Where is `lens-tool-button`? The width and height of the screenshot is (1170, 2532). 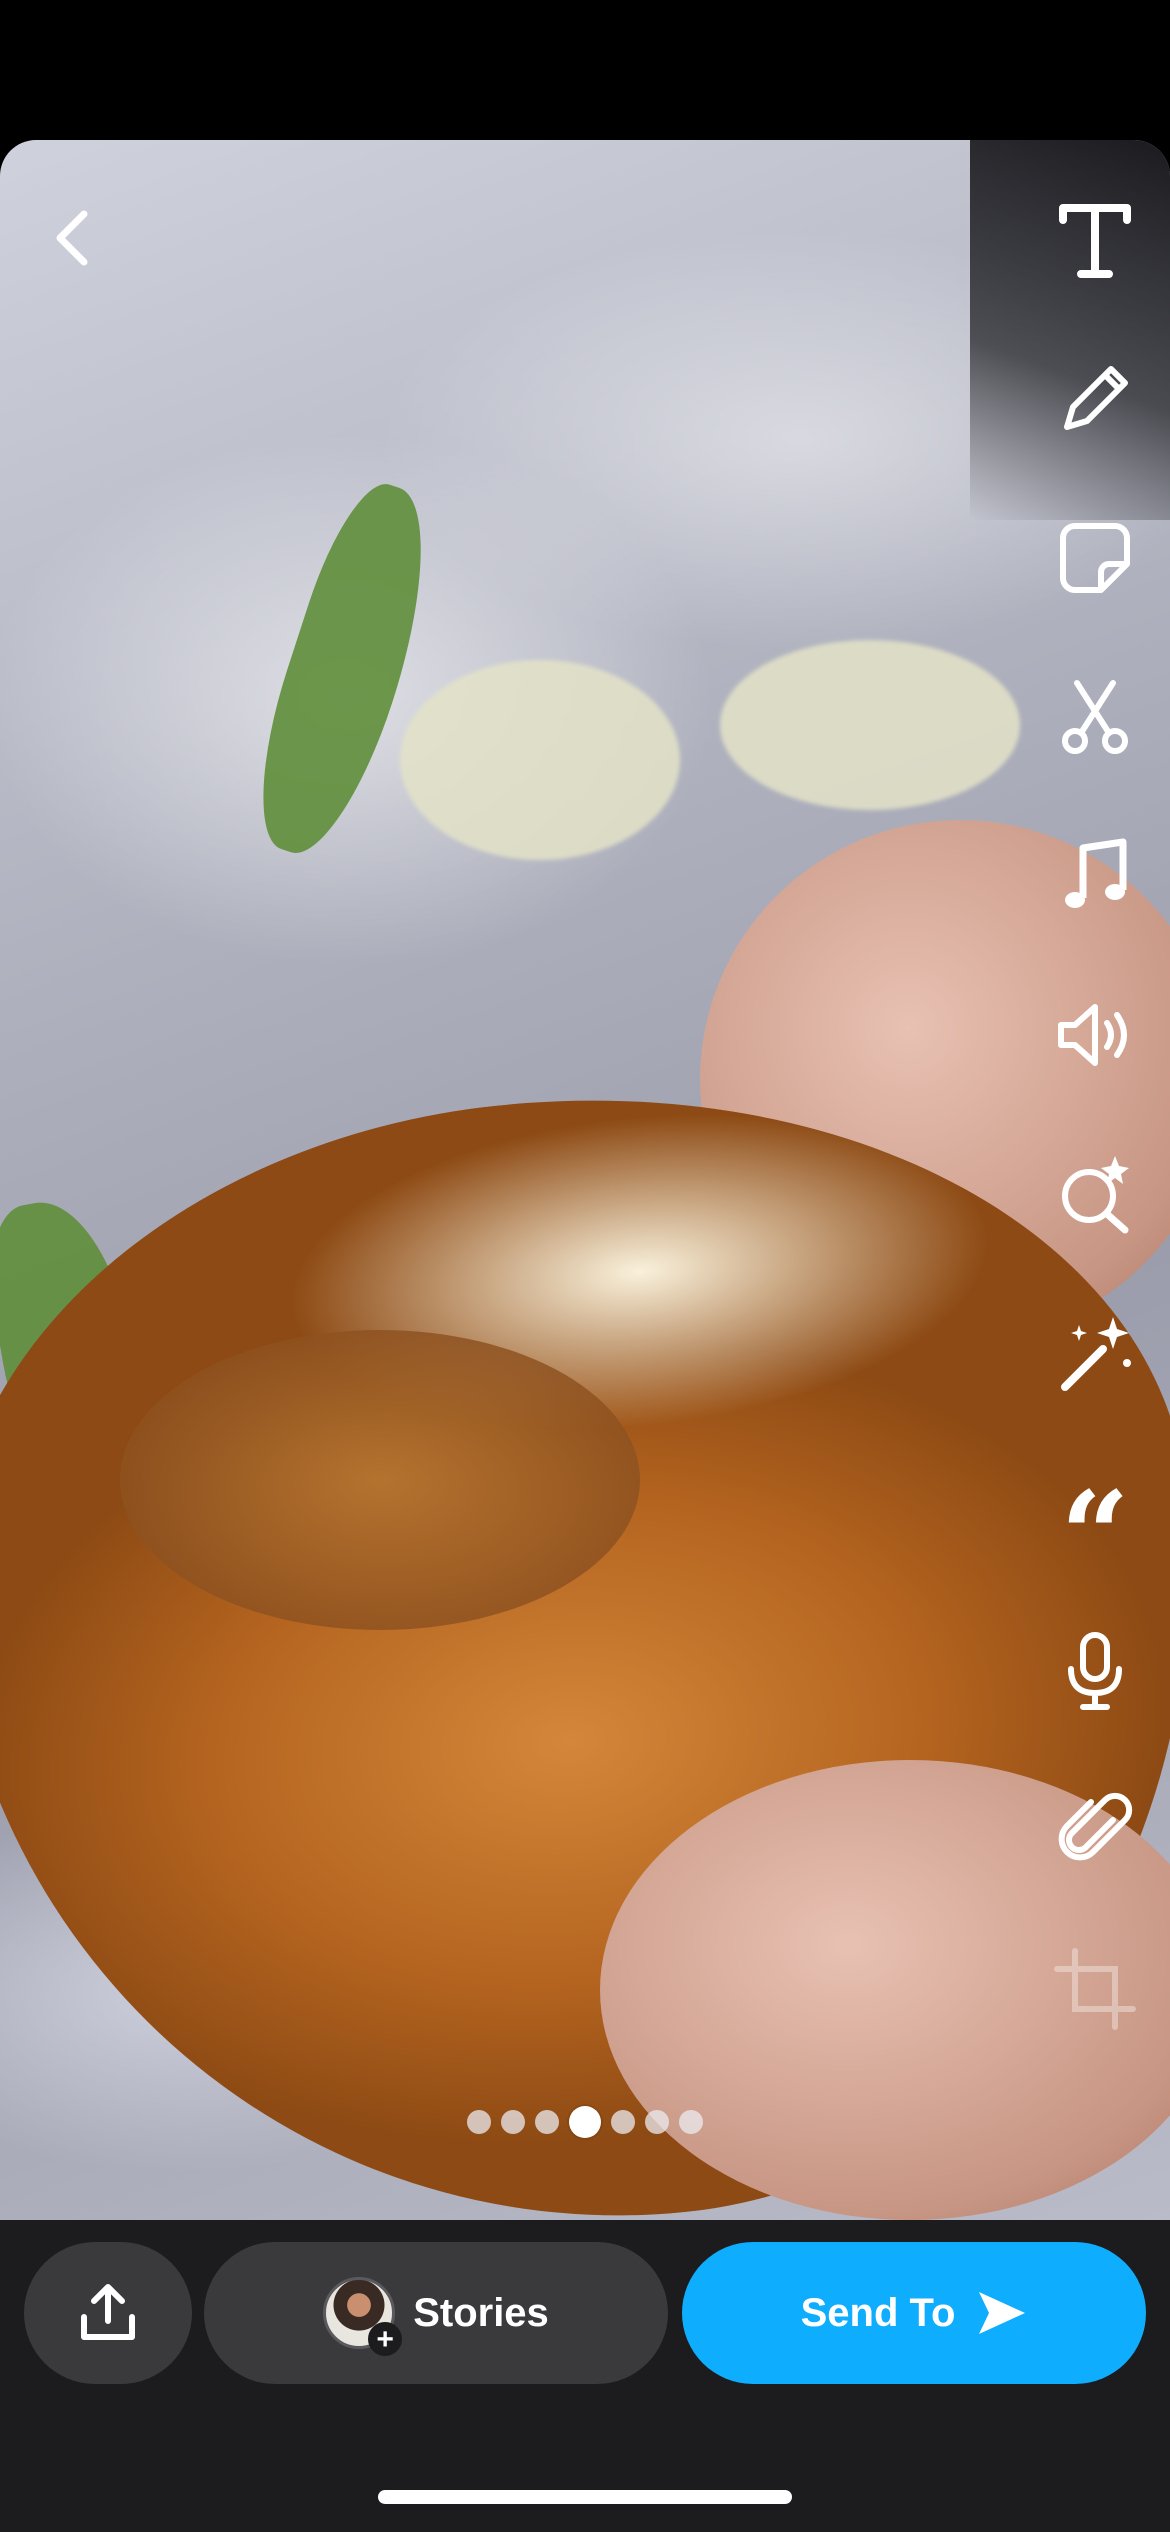
lens-tool-button is located at coordinates (1095, 1194).